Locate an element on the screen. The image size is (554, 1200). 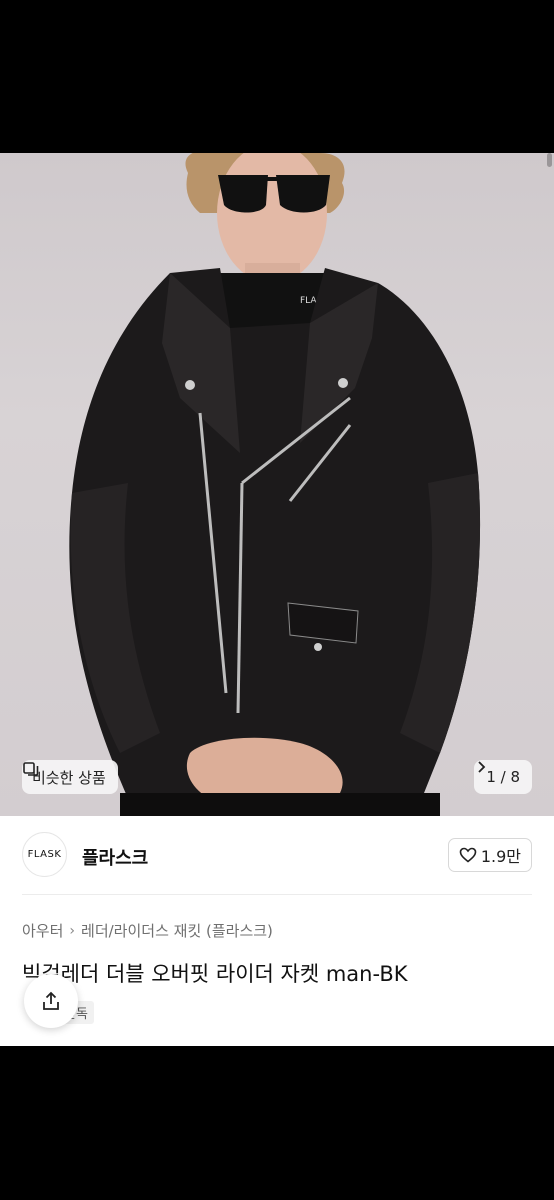
breadcrumb: 아우터 › 레더/라이더스 재킷 (플라스크) is located at coordinates (147, 930).